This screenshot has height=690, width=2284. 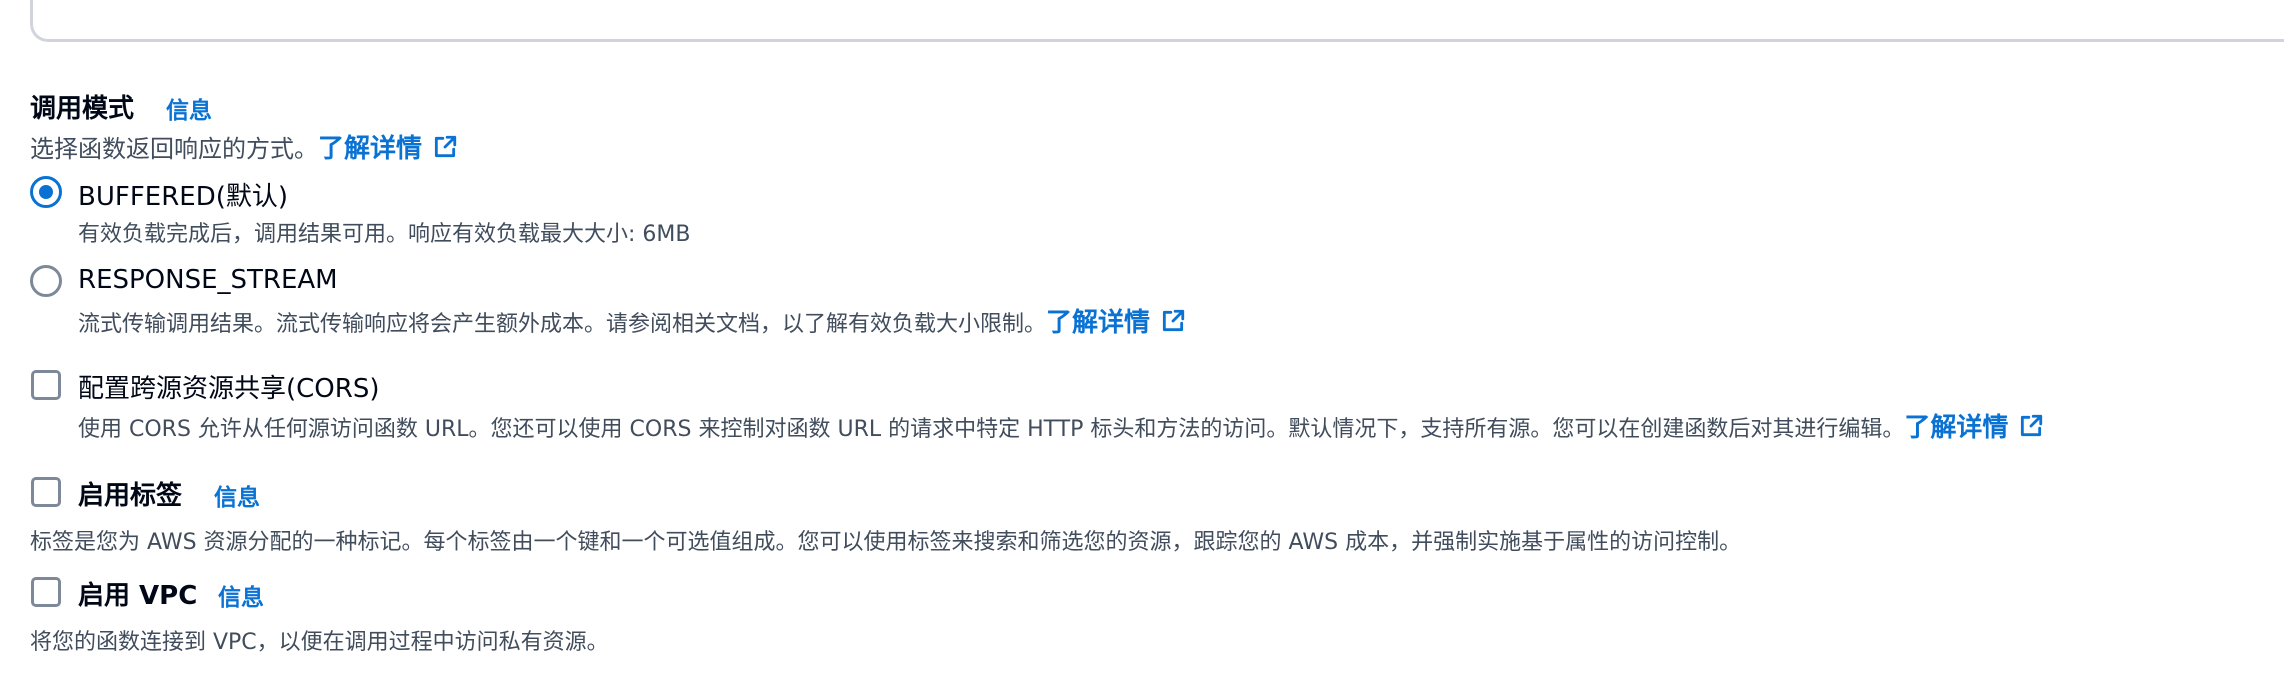 I want to click on cors-checkbox, so click(x=46, y=385).